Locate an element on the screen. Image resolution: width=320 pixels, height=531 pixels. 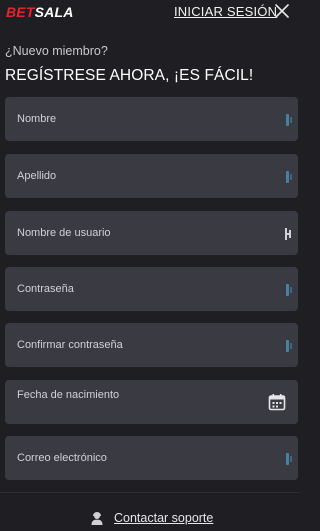
register-headline: REGÍSTRESE AHORA, ¡ES FÁCIL! is located at coordinates (129, 75).